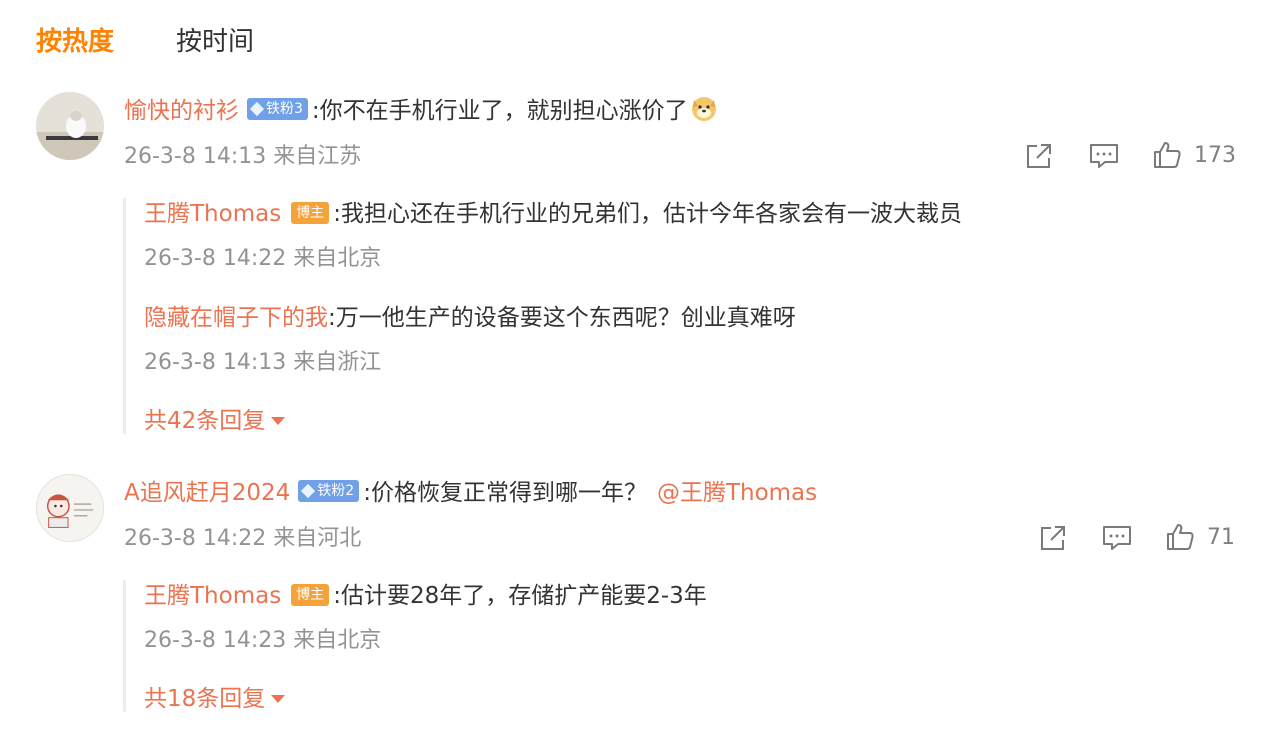 Image resolution: width=1268 pixels, height=746 pixels. I want to click on comment-meta: 26-3-8 14:13 来自江苏, so click(243, 156).